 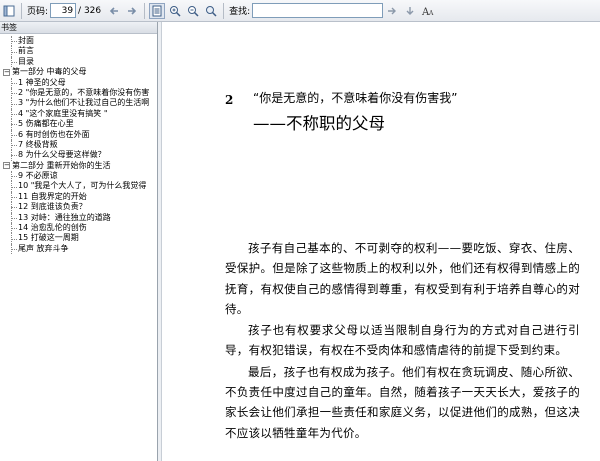 I want to click on bookmark-label: 前言, so click(x=26, y=51).